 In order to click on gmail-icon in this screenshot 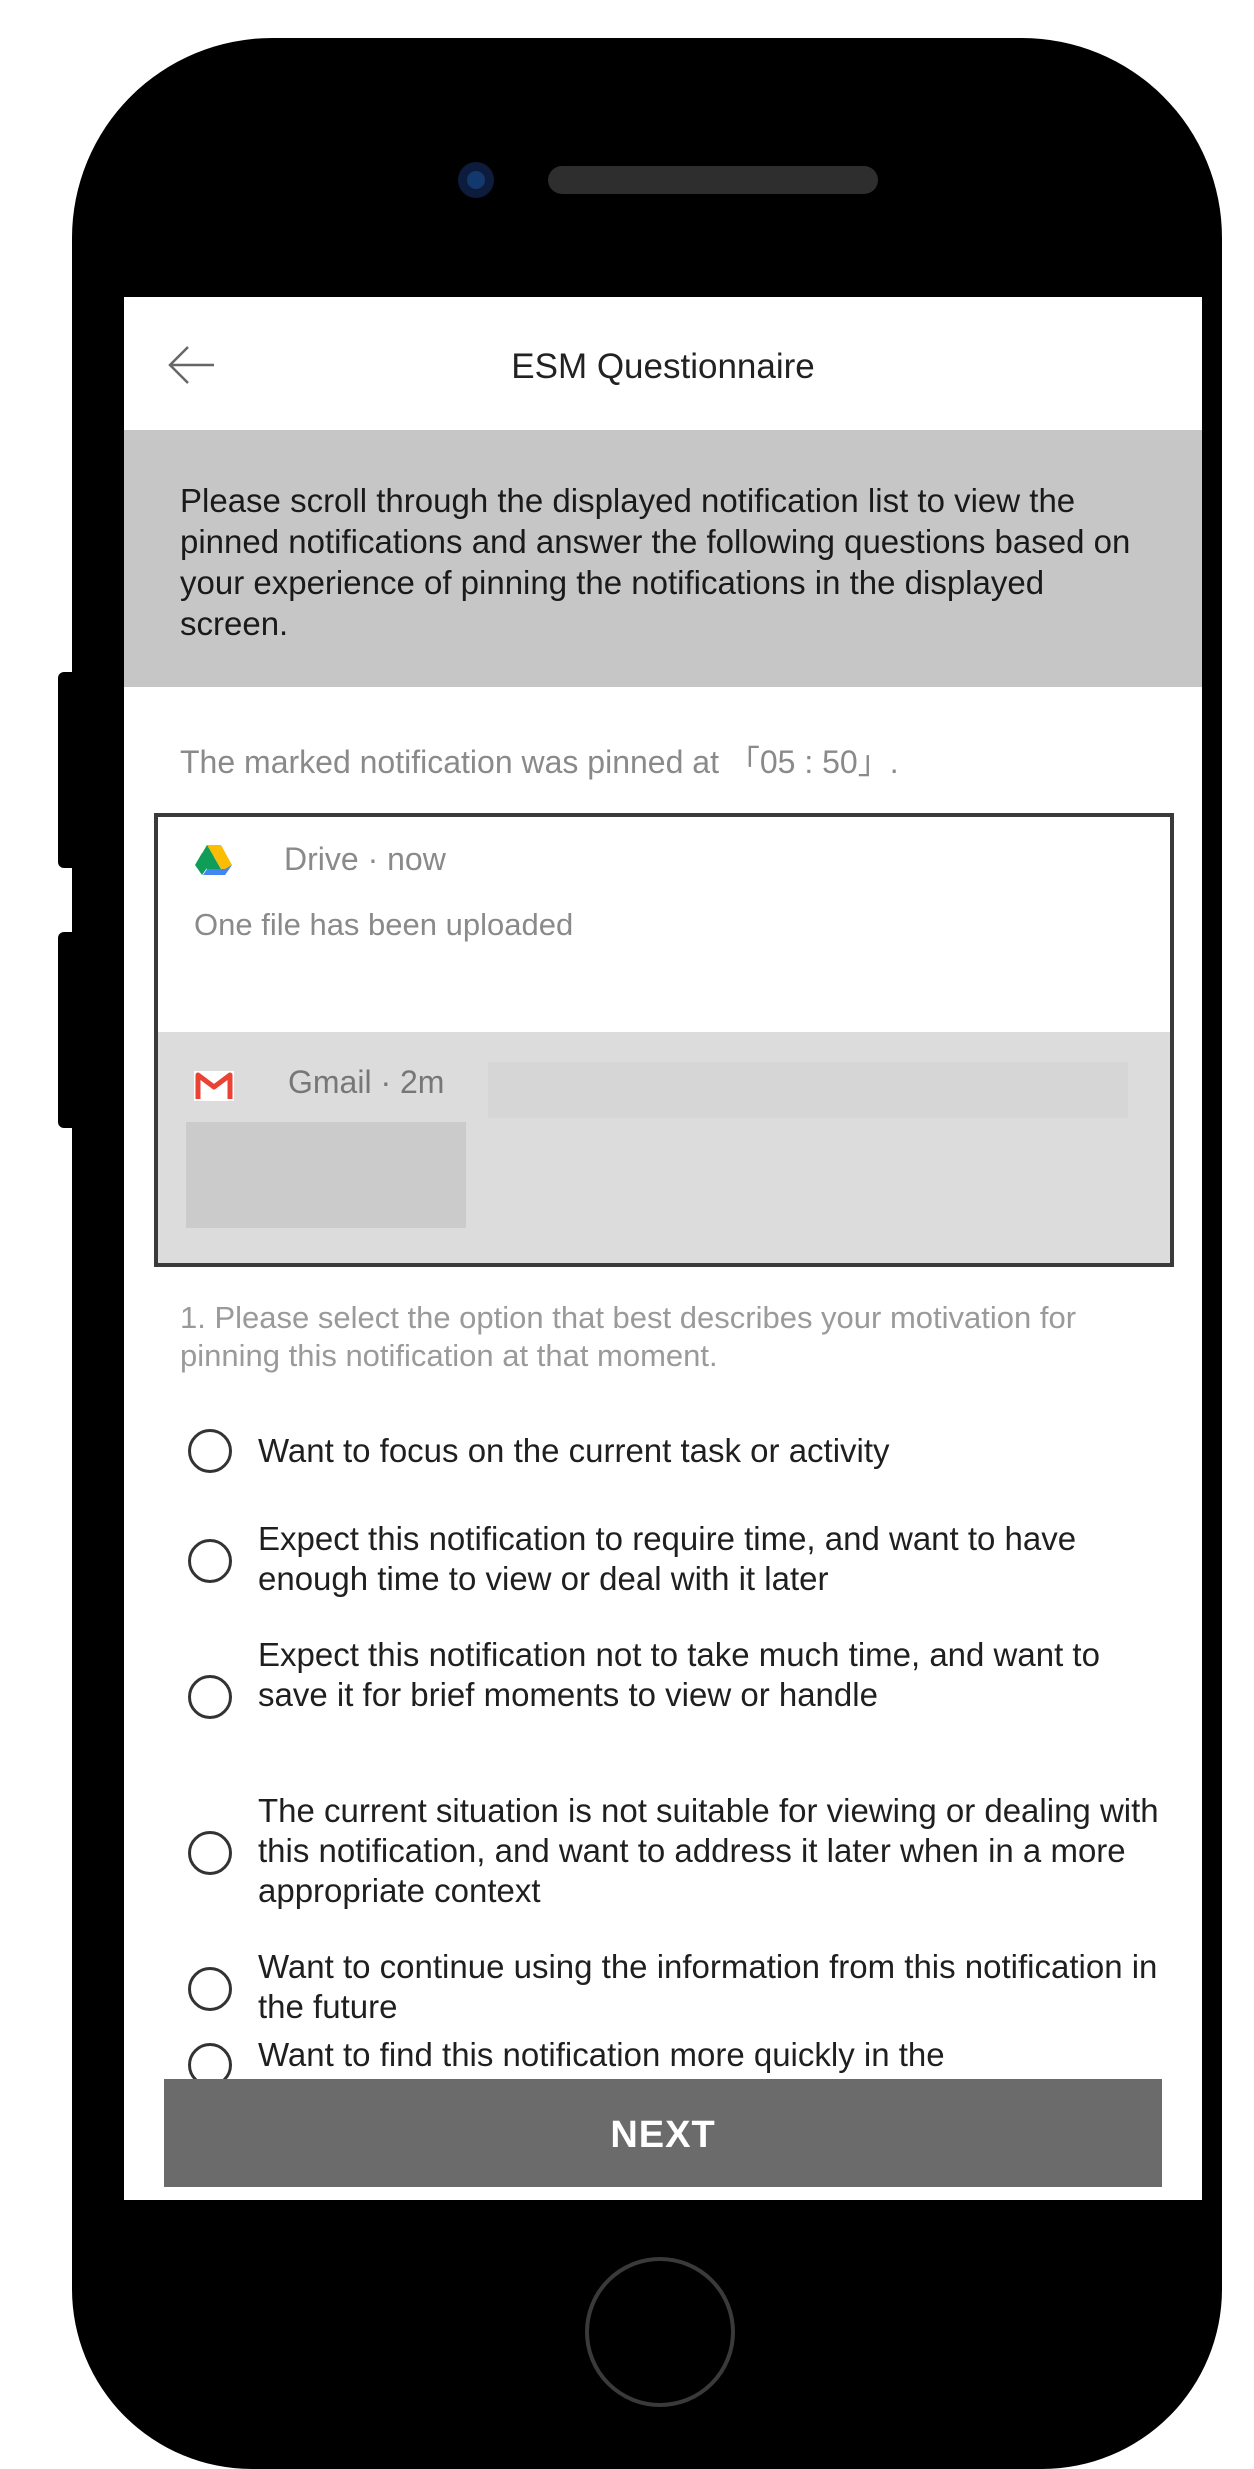, I will do `click(214, 1086)`.